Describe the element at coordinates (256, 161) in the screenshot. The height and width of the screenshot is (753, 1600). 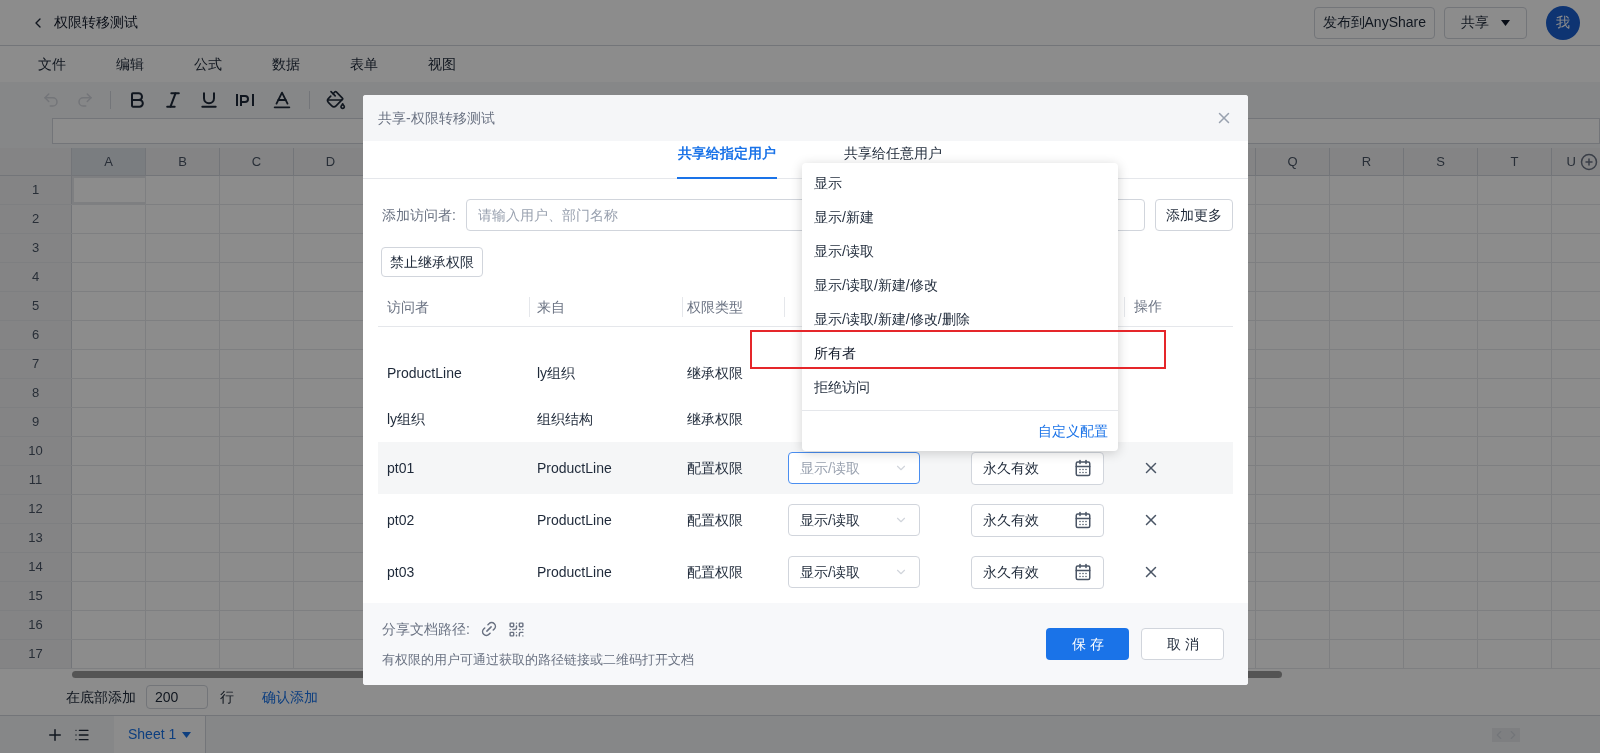
I see `column-header: C` at that location.